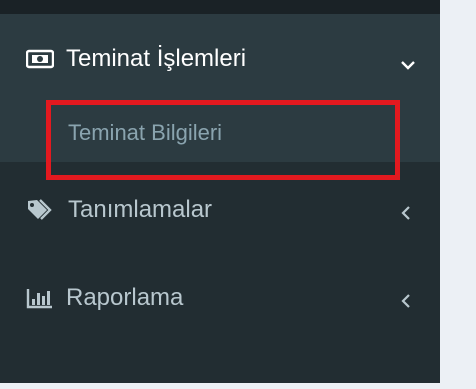  I want to click on money-bill-icon, so click(40, 59).